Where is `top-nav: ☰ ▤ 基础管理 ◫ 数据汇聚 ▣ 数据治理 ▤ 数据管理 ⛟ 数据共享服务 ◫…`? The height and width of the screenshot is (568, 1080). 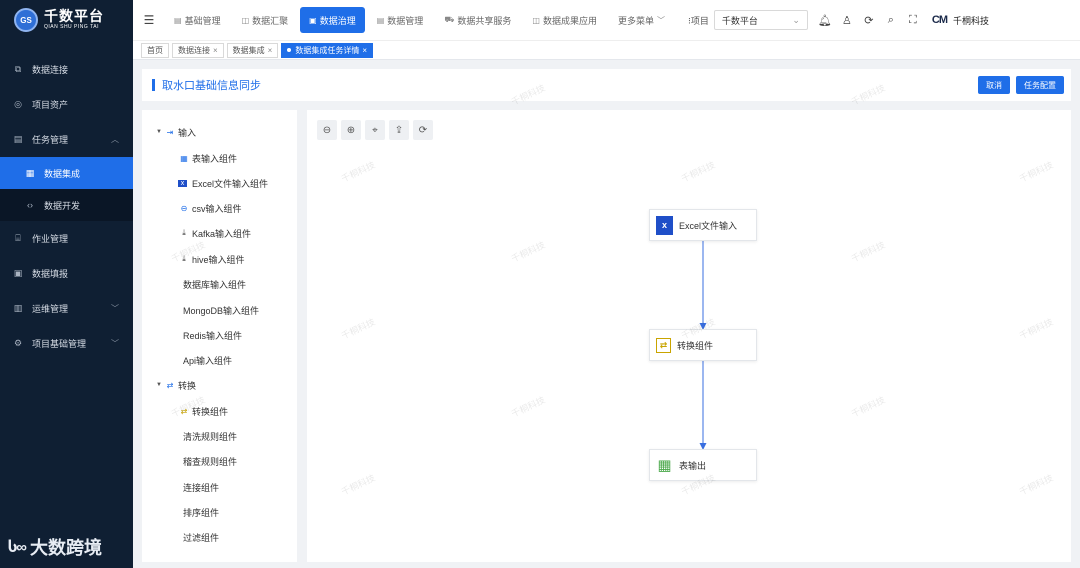
top-nav: ☰ ▤ 基础管理 ◫ 数据汇聚 ▣ 数据治理 ▤ 数据管理 ⛟ 数据共享服务 ◫… is located at coordinates (606, 20).